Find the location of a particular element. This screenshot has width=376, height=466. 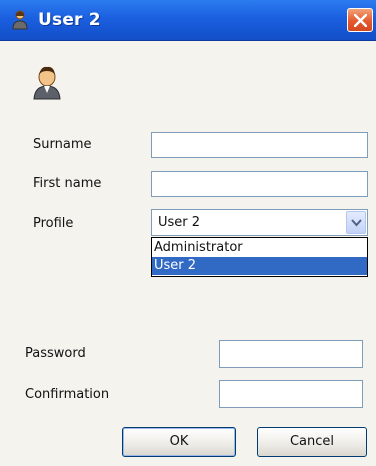

profile-label: Profile is located at coordinates (53, 223).